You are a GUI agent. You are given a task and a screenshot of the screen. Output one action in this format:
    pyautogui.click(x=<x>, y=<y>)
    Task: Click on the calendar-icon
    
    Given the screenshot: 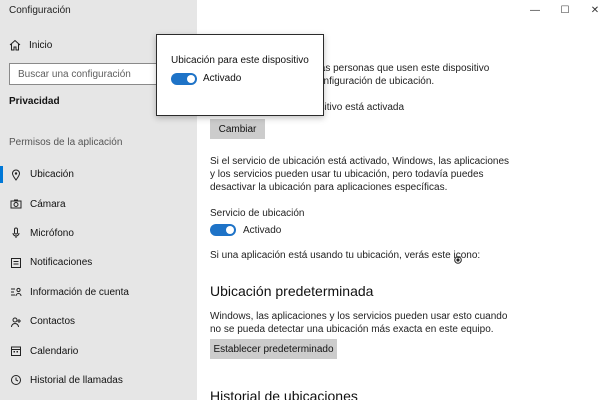 What is the action you would take?
    pyautogui.click(x=16, y=351)
    